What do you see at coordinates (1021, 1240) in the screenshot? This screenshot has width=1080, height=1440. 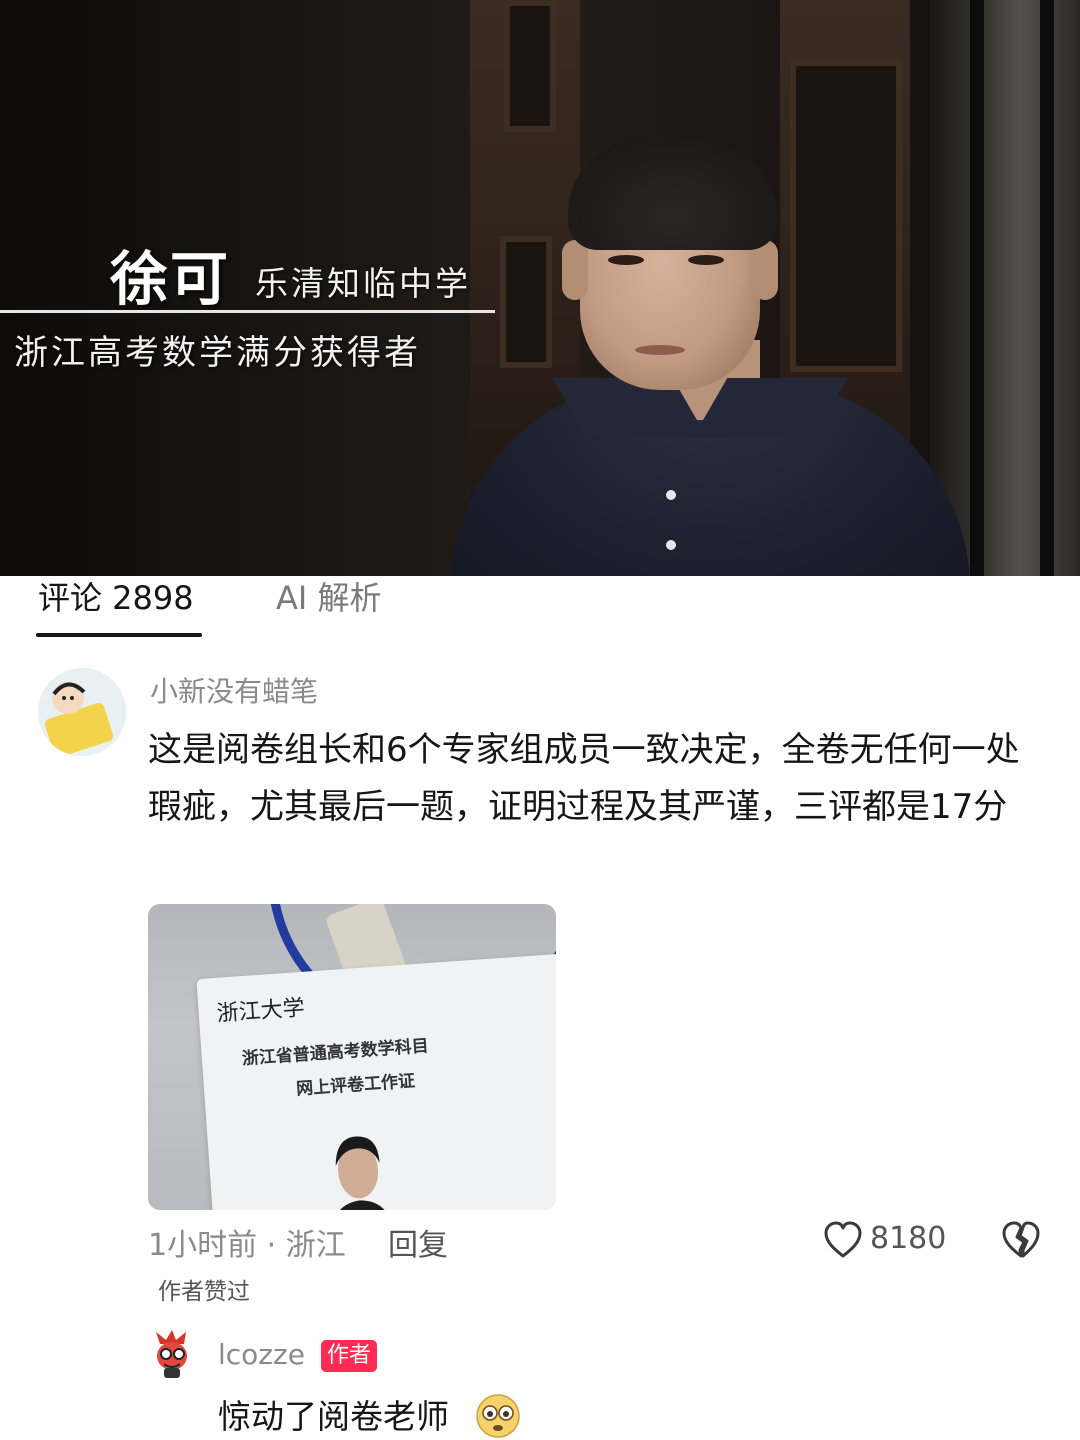 I see `broken-heart-icon` at bounding box center [1021, 1240].